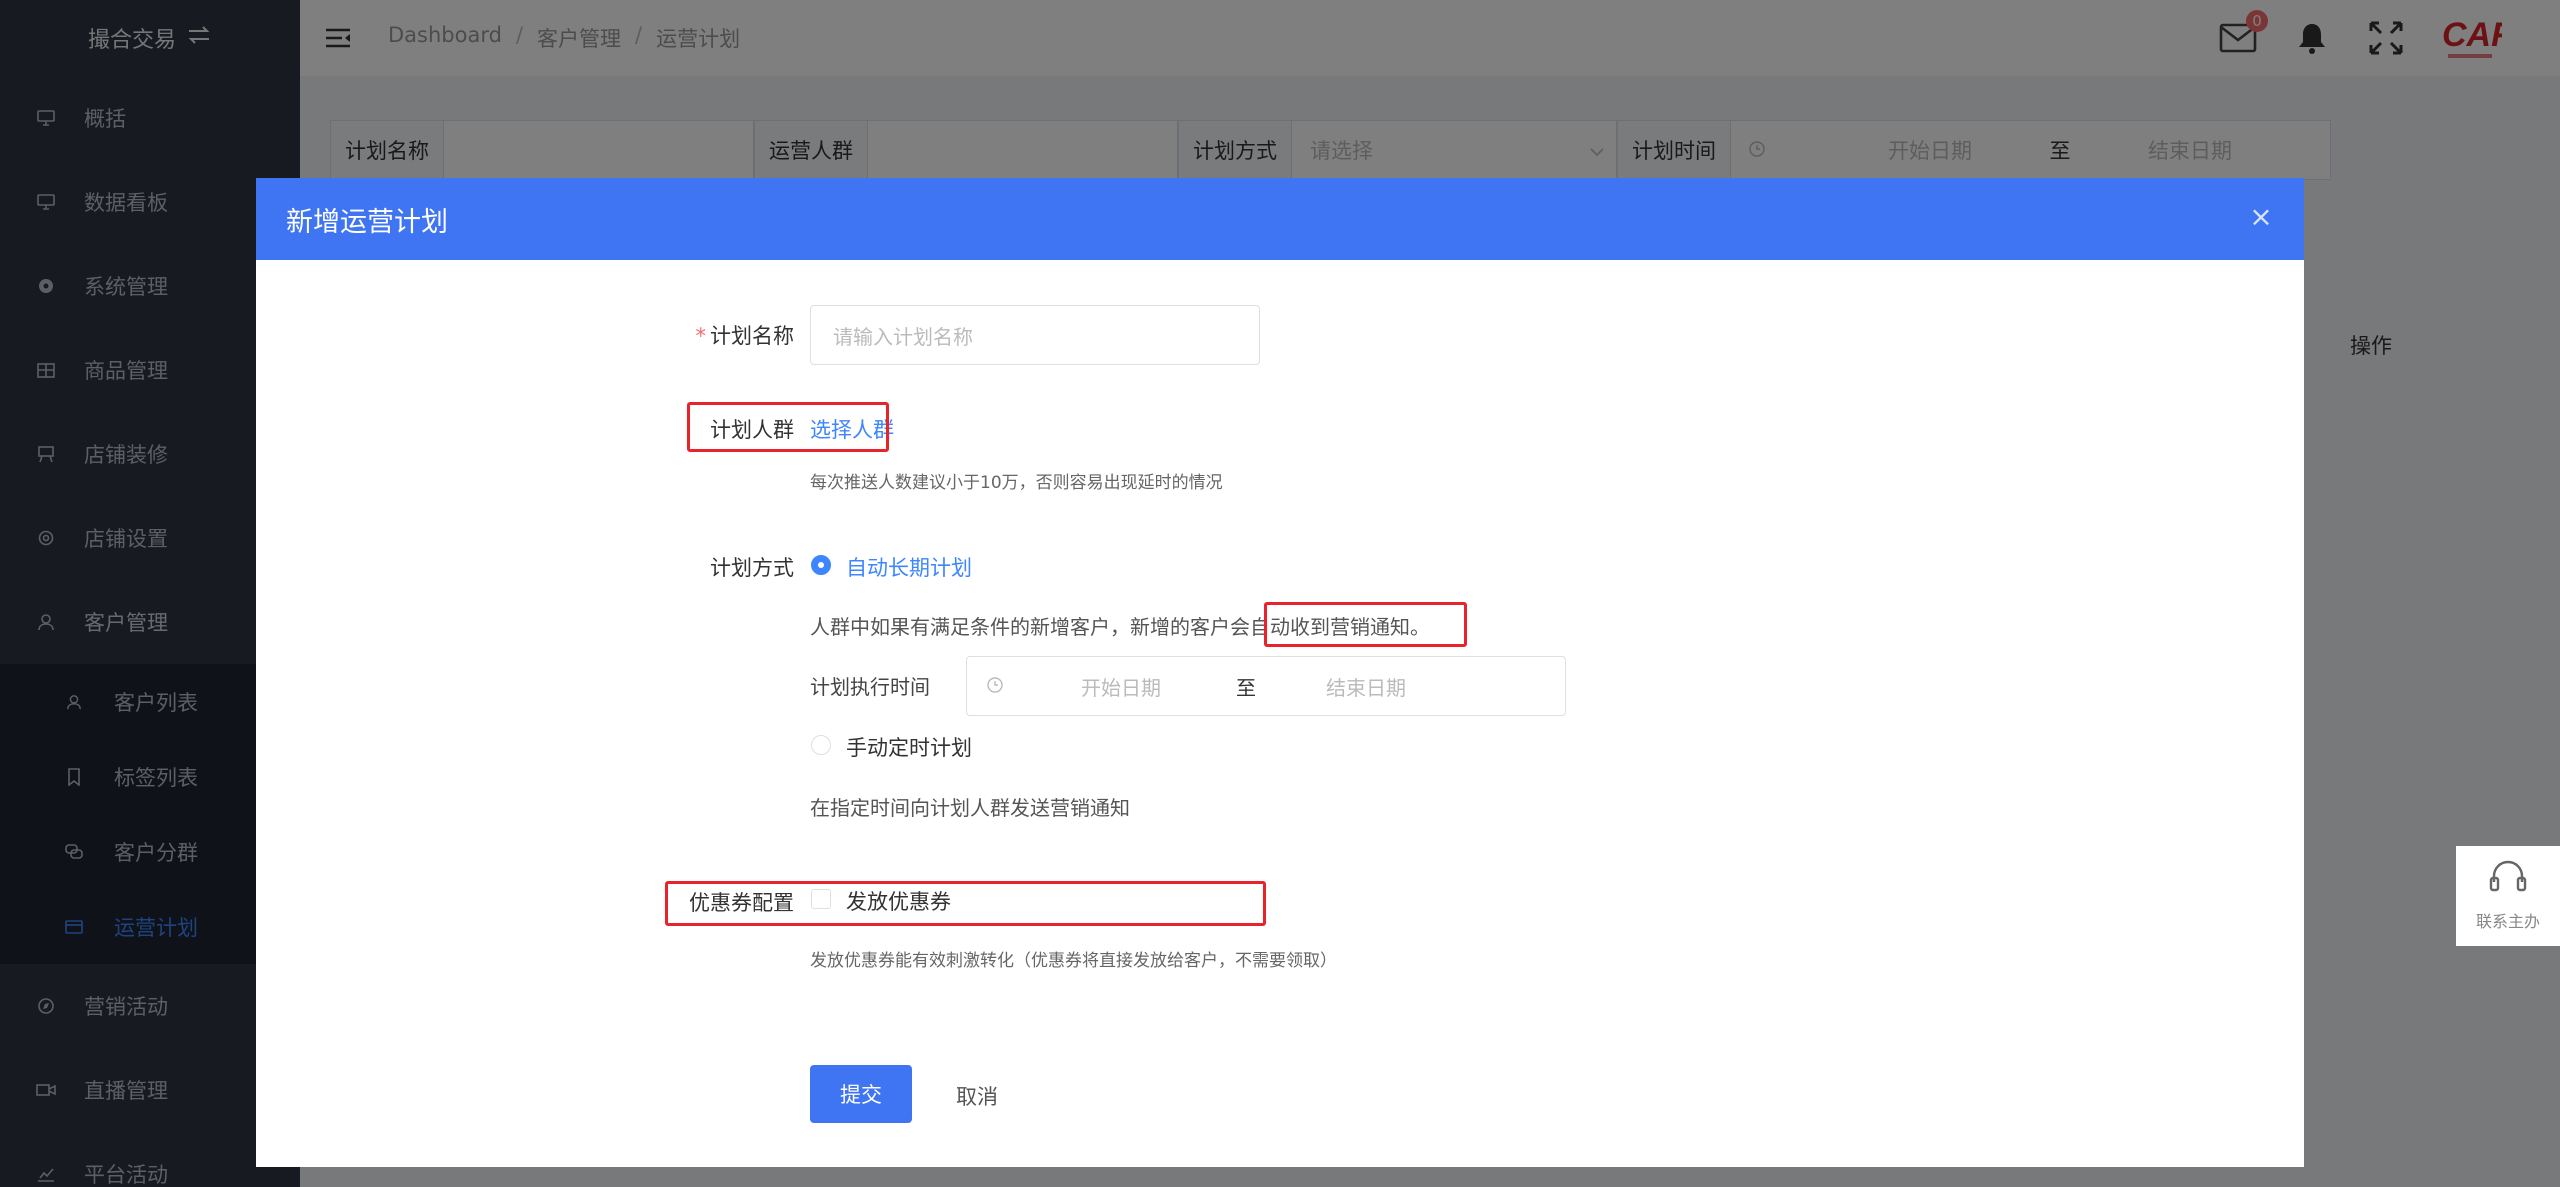 The height and width of the screenshot is (1187, 2560). Describe the element at coordinates (909, 747) in the screenshot. I see `manual-plan-option: 手动定时计划` at that location.